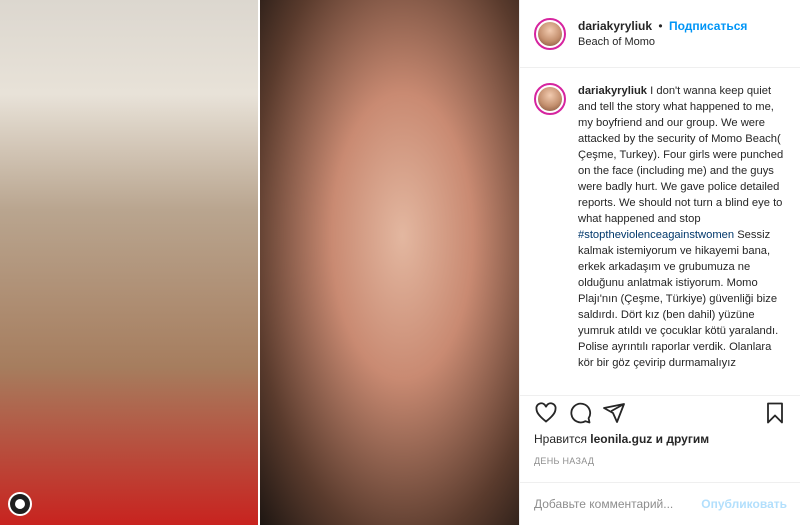  Describe the element at coordinates (662, 42) in the screenshot. I see `post-location: Beach of Momo` at that location.